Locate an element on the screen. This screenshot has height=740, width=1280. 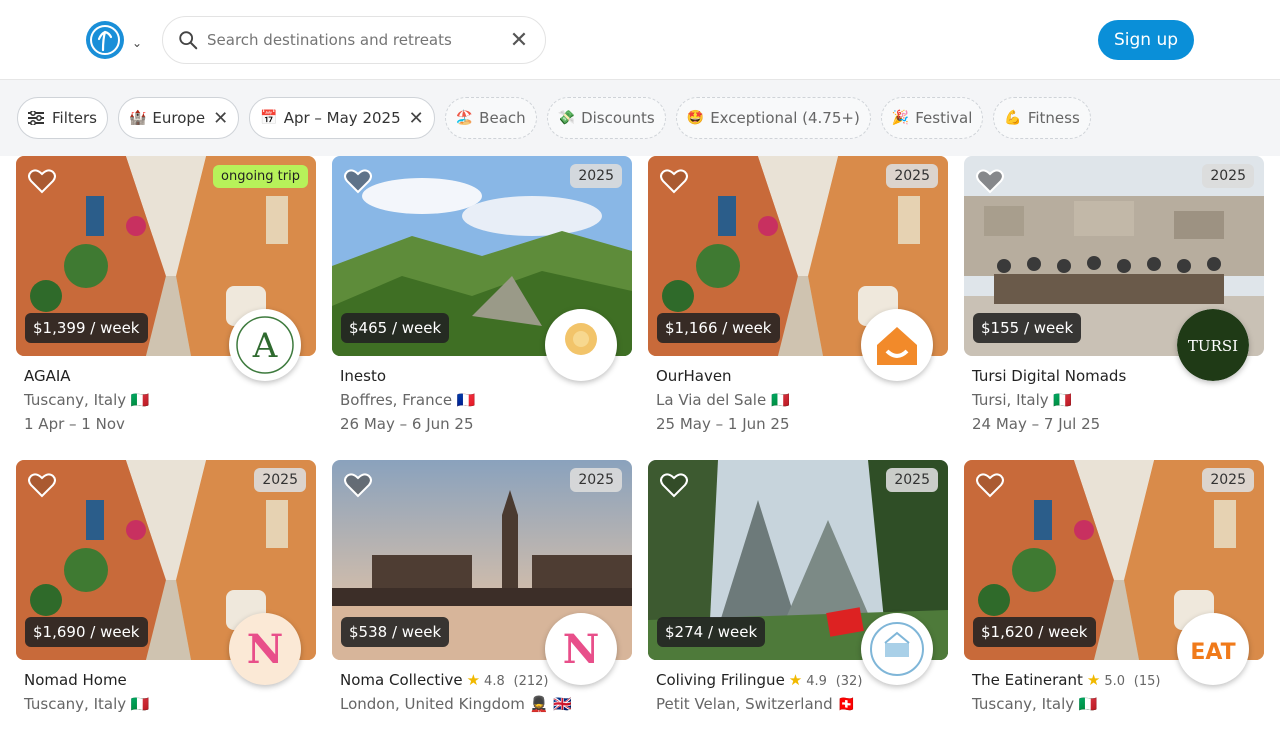
signup-button: Sign up is located at coordinates (1146, 40).